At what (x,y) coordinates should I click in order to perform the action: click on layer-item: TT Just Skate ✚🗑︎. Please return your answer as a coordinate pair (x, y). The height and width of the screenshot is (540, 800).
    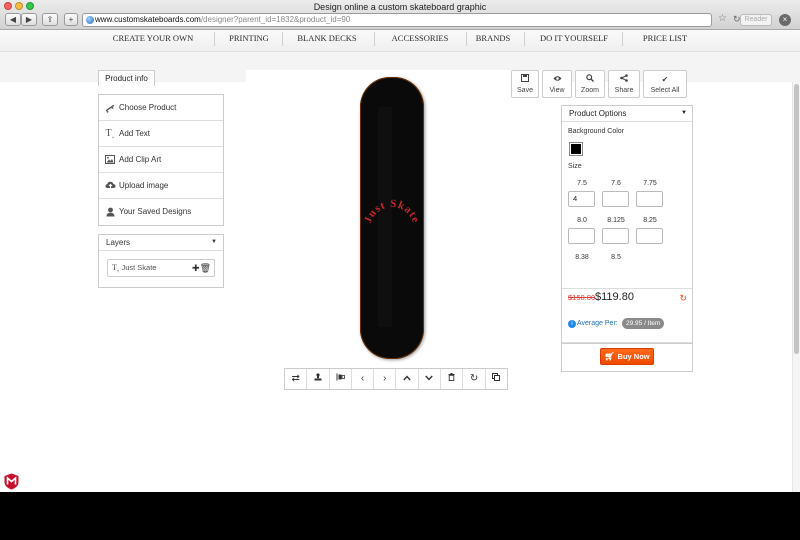
    Looking at the image, I should click on (161, 268).